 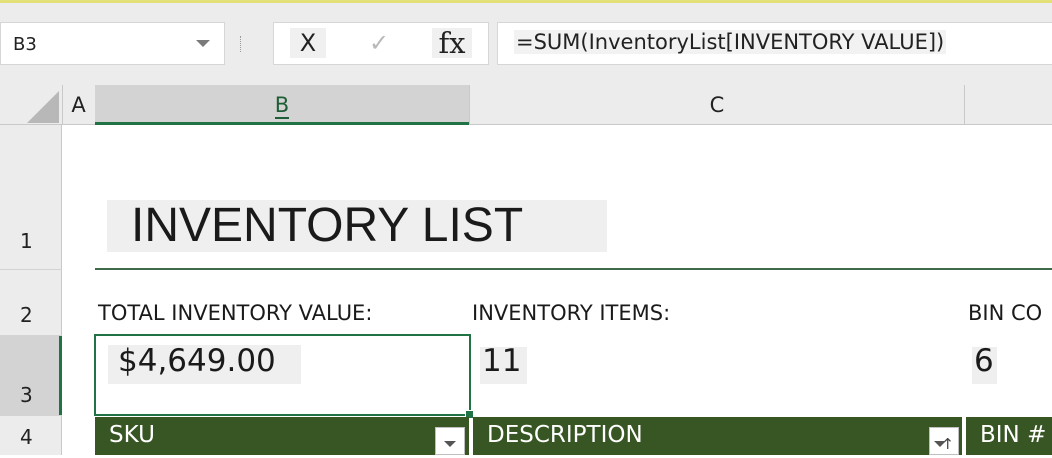 What do you see at coordinates (327, 225) in the screenshot?
I see `sheet-title: INVENTORY LIST` at bounding box center [327, 225].